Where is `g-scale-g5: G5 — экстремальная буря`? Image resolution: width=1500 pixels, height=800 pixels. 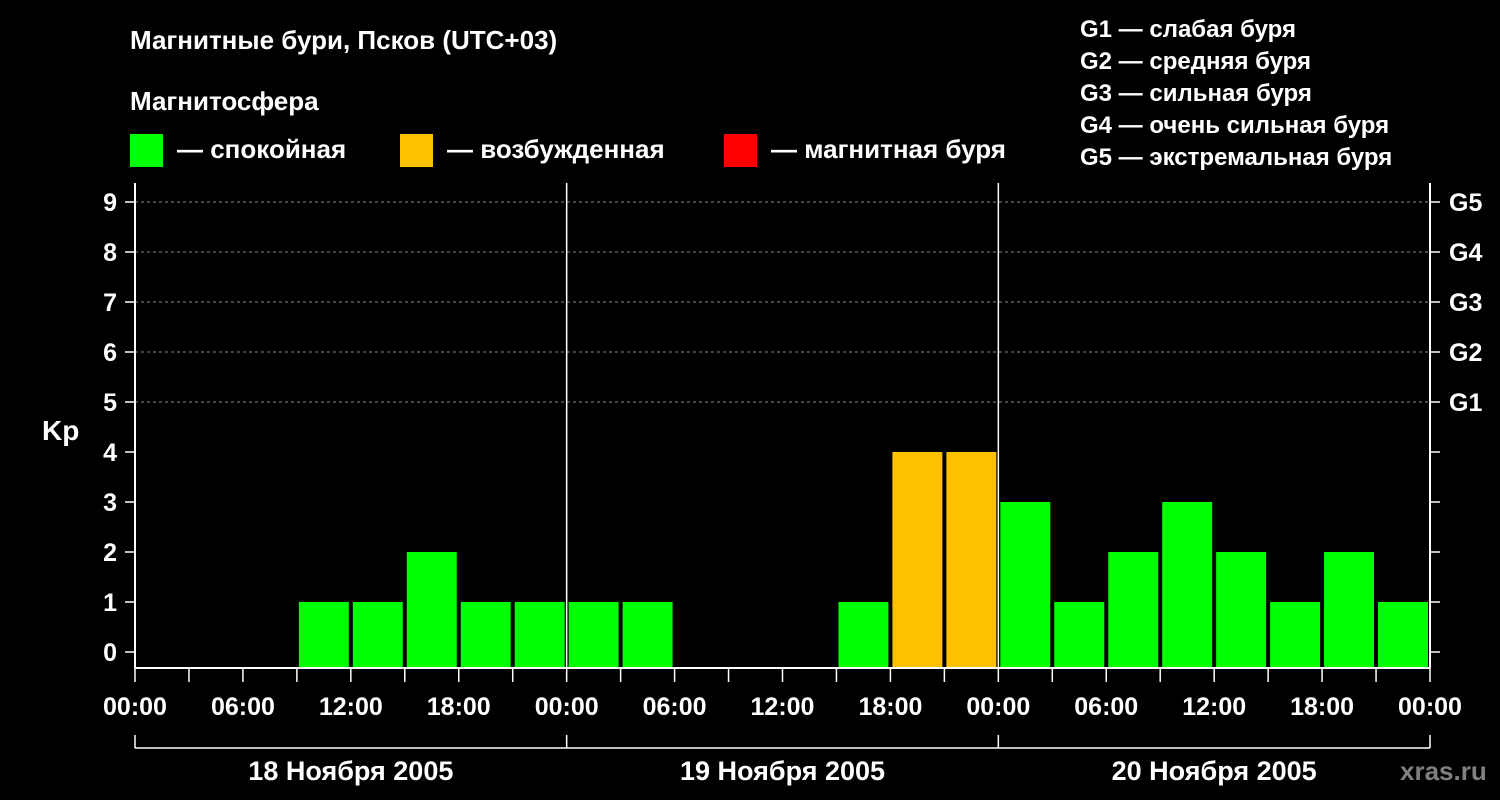 g-scale-g5: G5 — экстремальная буря is located at coordinates (1236, 157).